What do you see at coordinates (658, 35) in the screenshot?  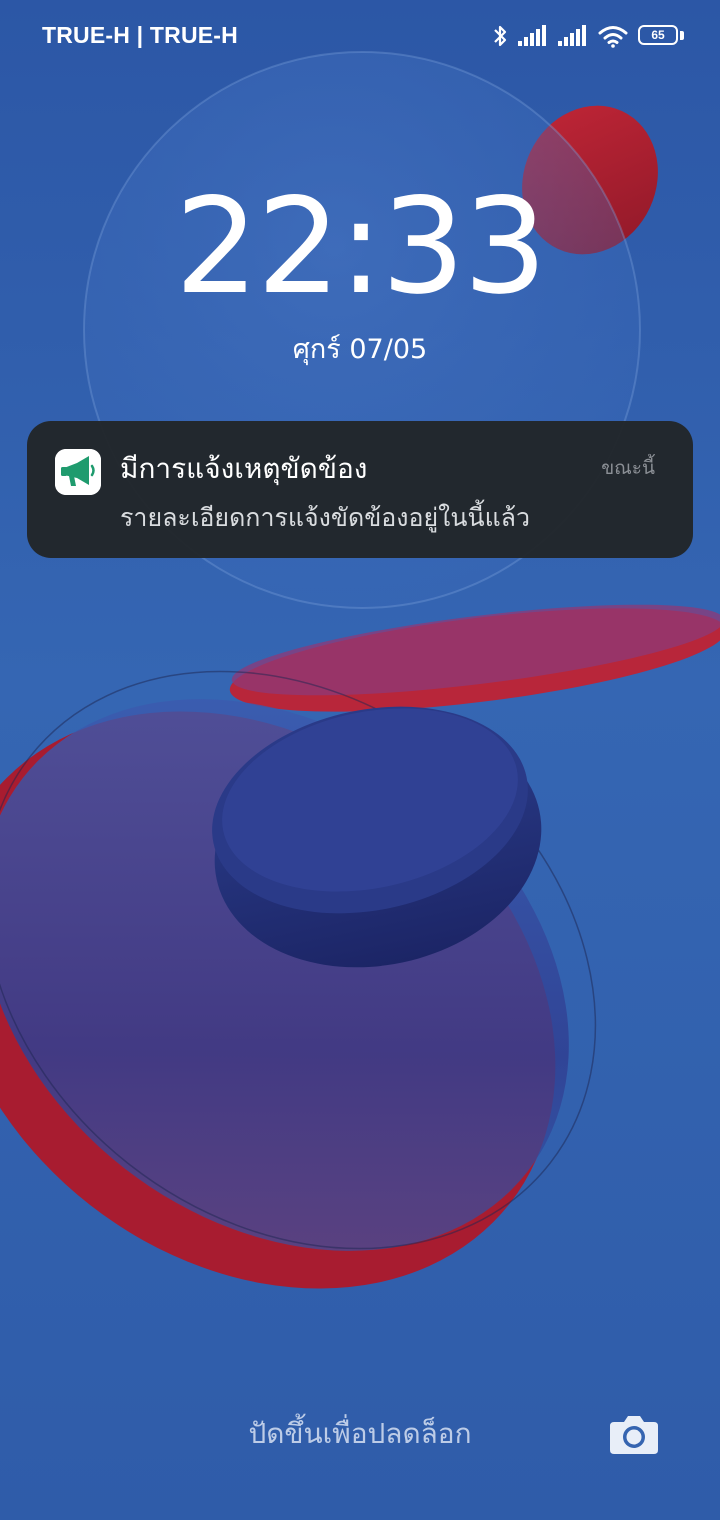 I see `battery-level: 65` at bounding box center [658, 35].